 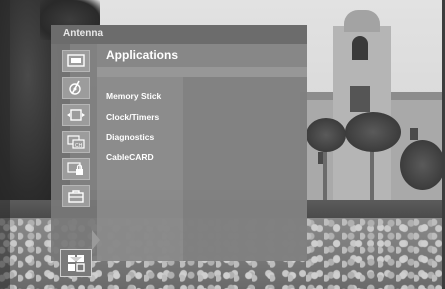 I want to click on category-setup, so click(x=76, y=196).